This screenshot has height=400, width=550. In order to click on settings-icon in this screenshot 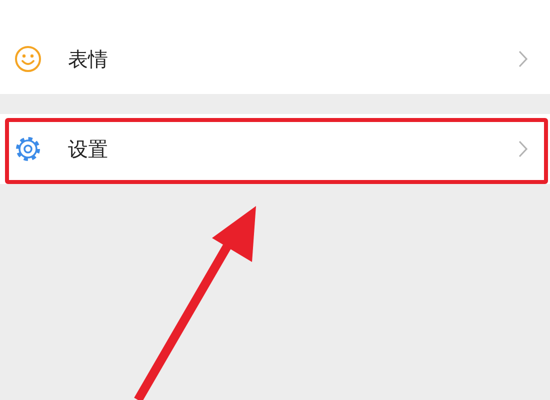, I will do `click(28, 149)`.